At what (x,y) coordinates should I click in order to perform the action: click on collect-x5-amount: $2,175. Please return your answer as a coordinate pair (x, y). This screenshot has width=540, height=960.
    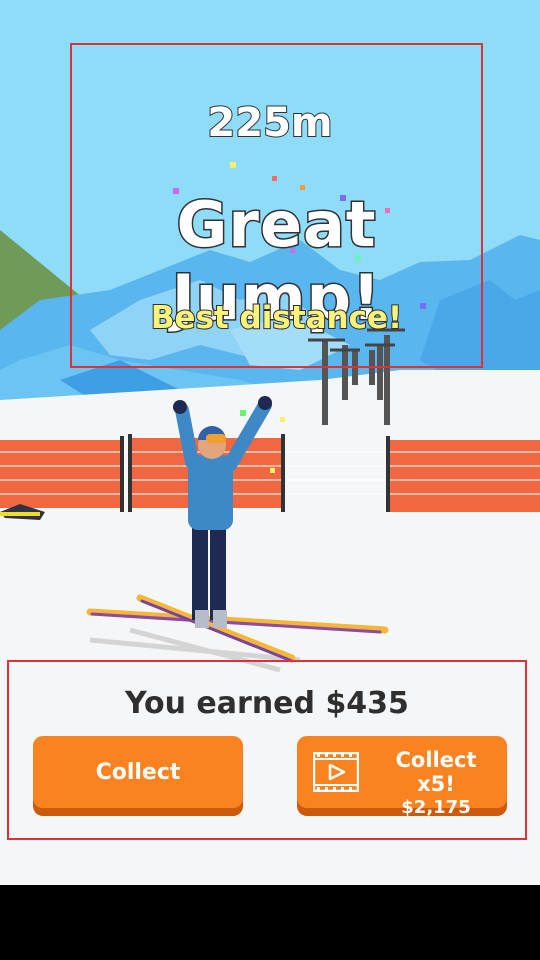
    Looking at the image, I should click on (436, 807).